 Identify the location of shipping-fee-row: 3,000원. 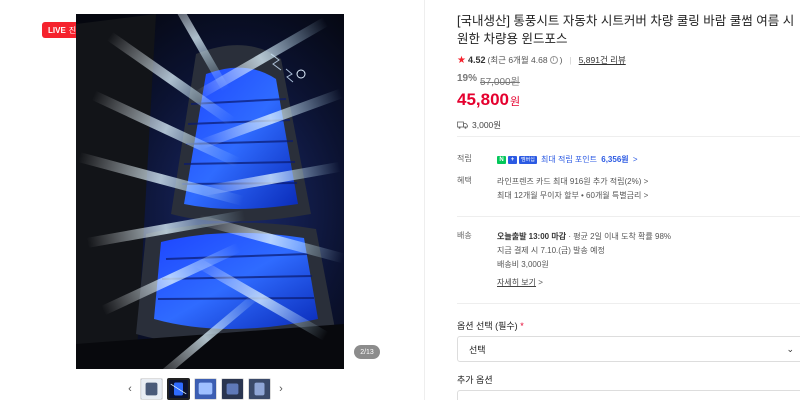
(628, 125).